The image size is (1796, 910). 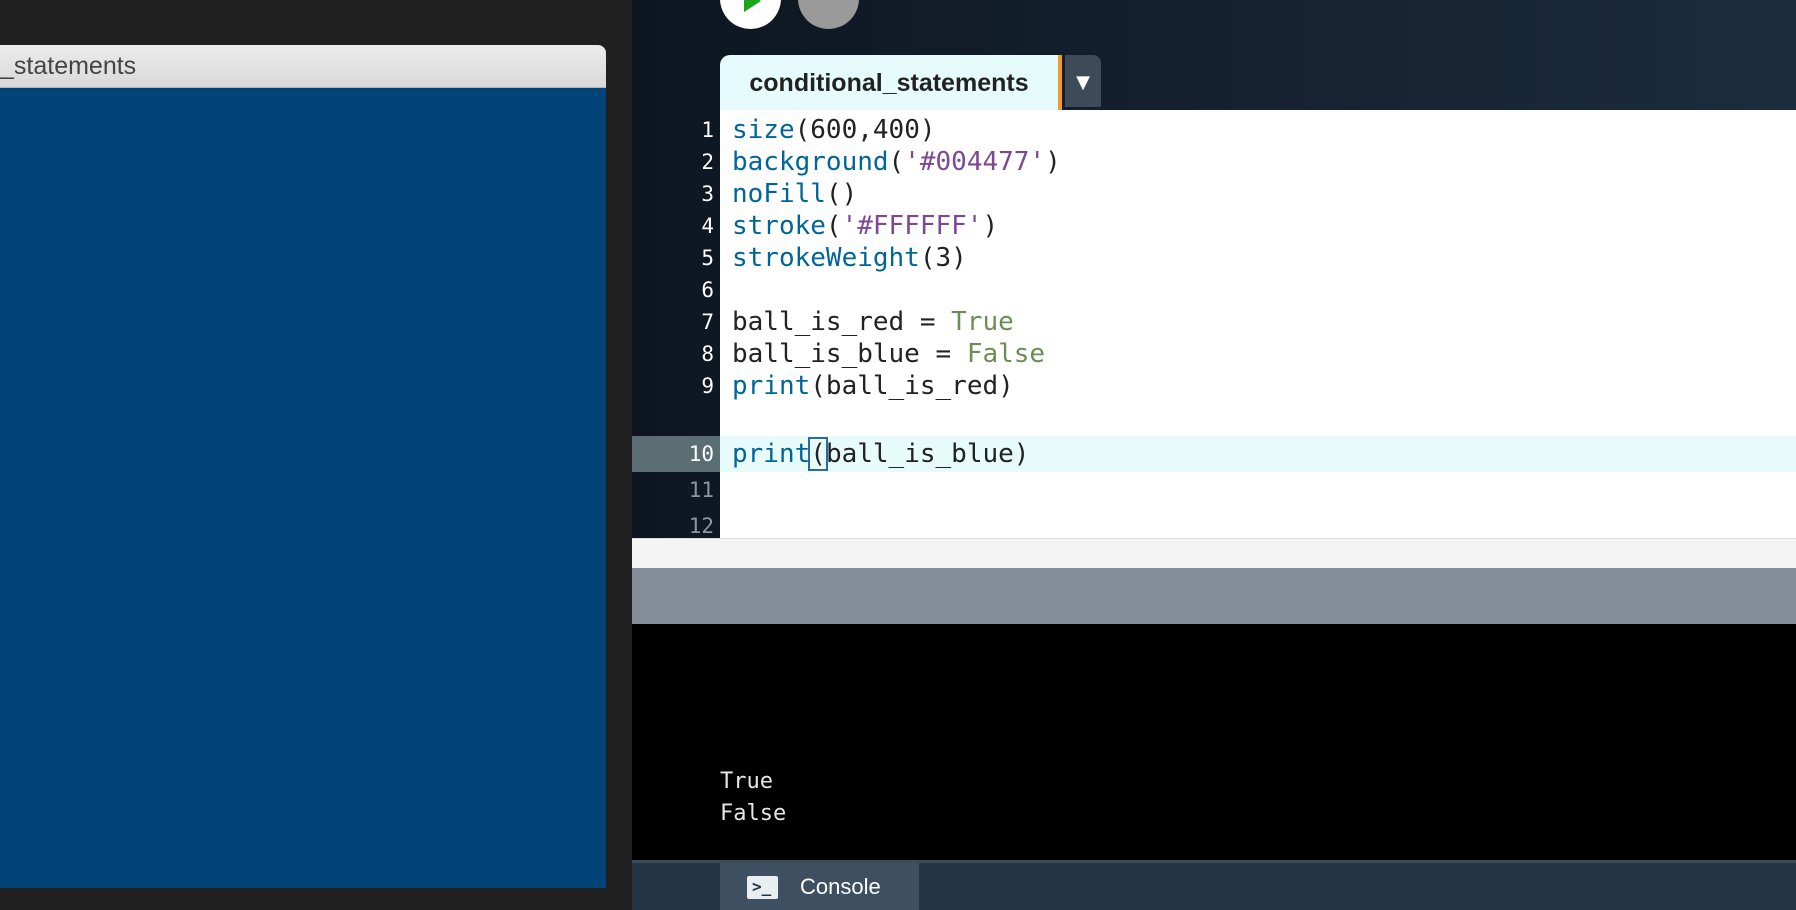 I want to click on code-line: 3 noFill(), so click(x=1214, y=194).